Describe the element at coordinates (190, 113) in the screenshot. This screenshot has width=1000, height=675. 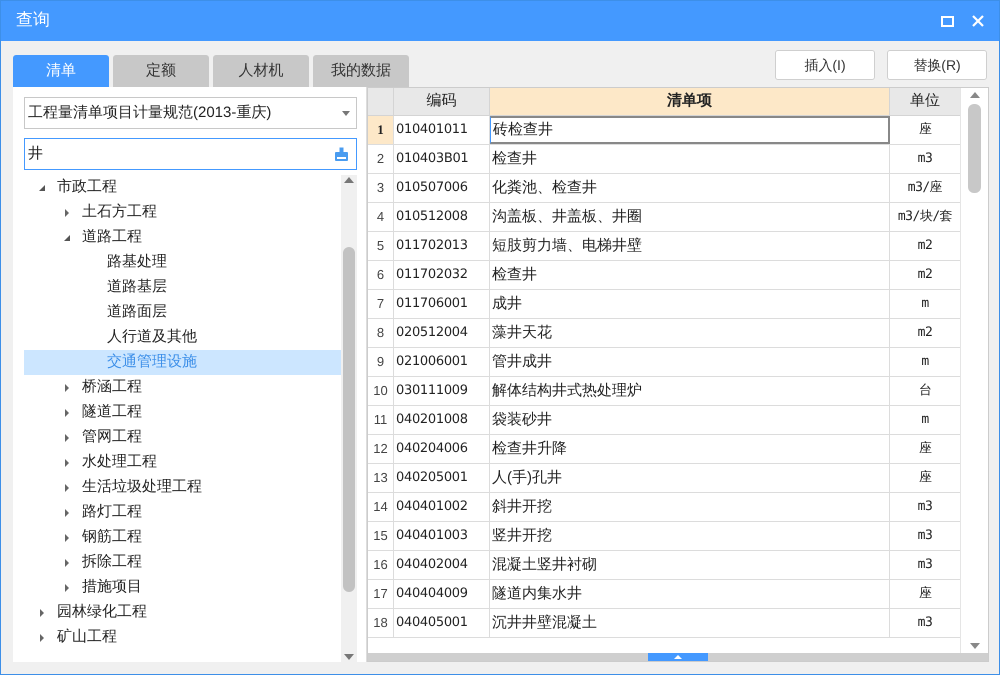
I see `standard-dropdown: 工程量清单项目计量规范(2013-重庆)` at that location.